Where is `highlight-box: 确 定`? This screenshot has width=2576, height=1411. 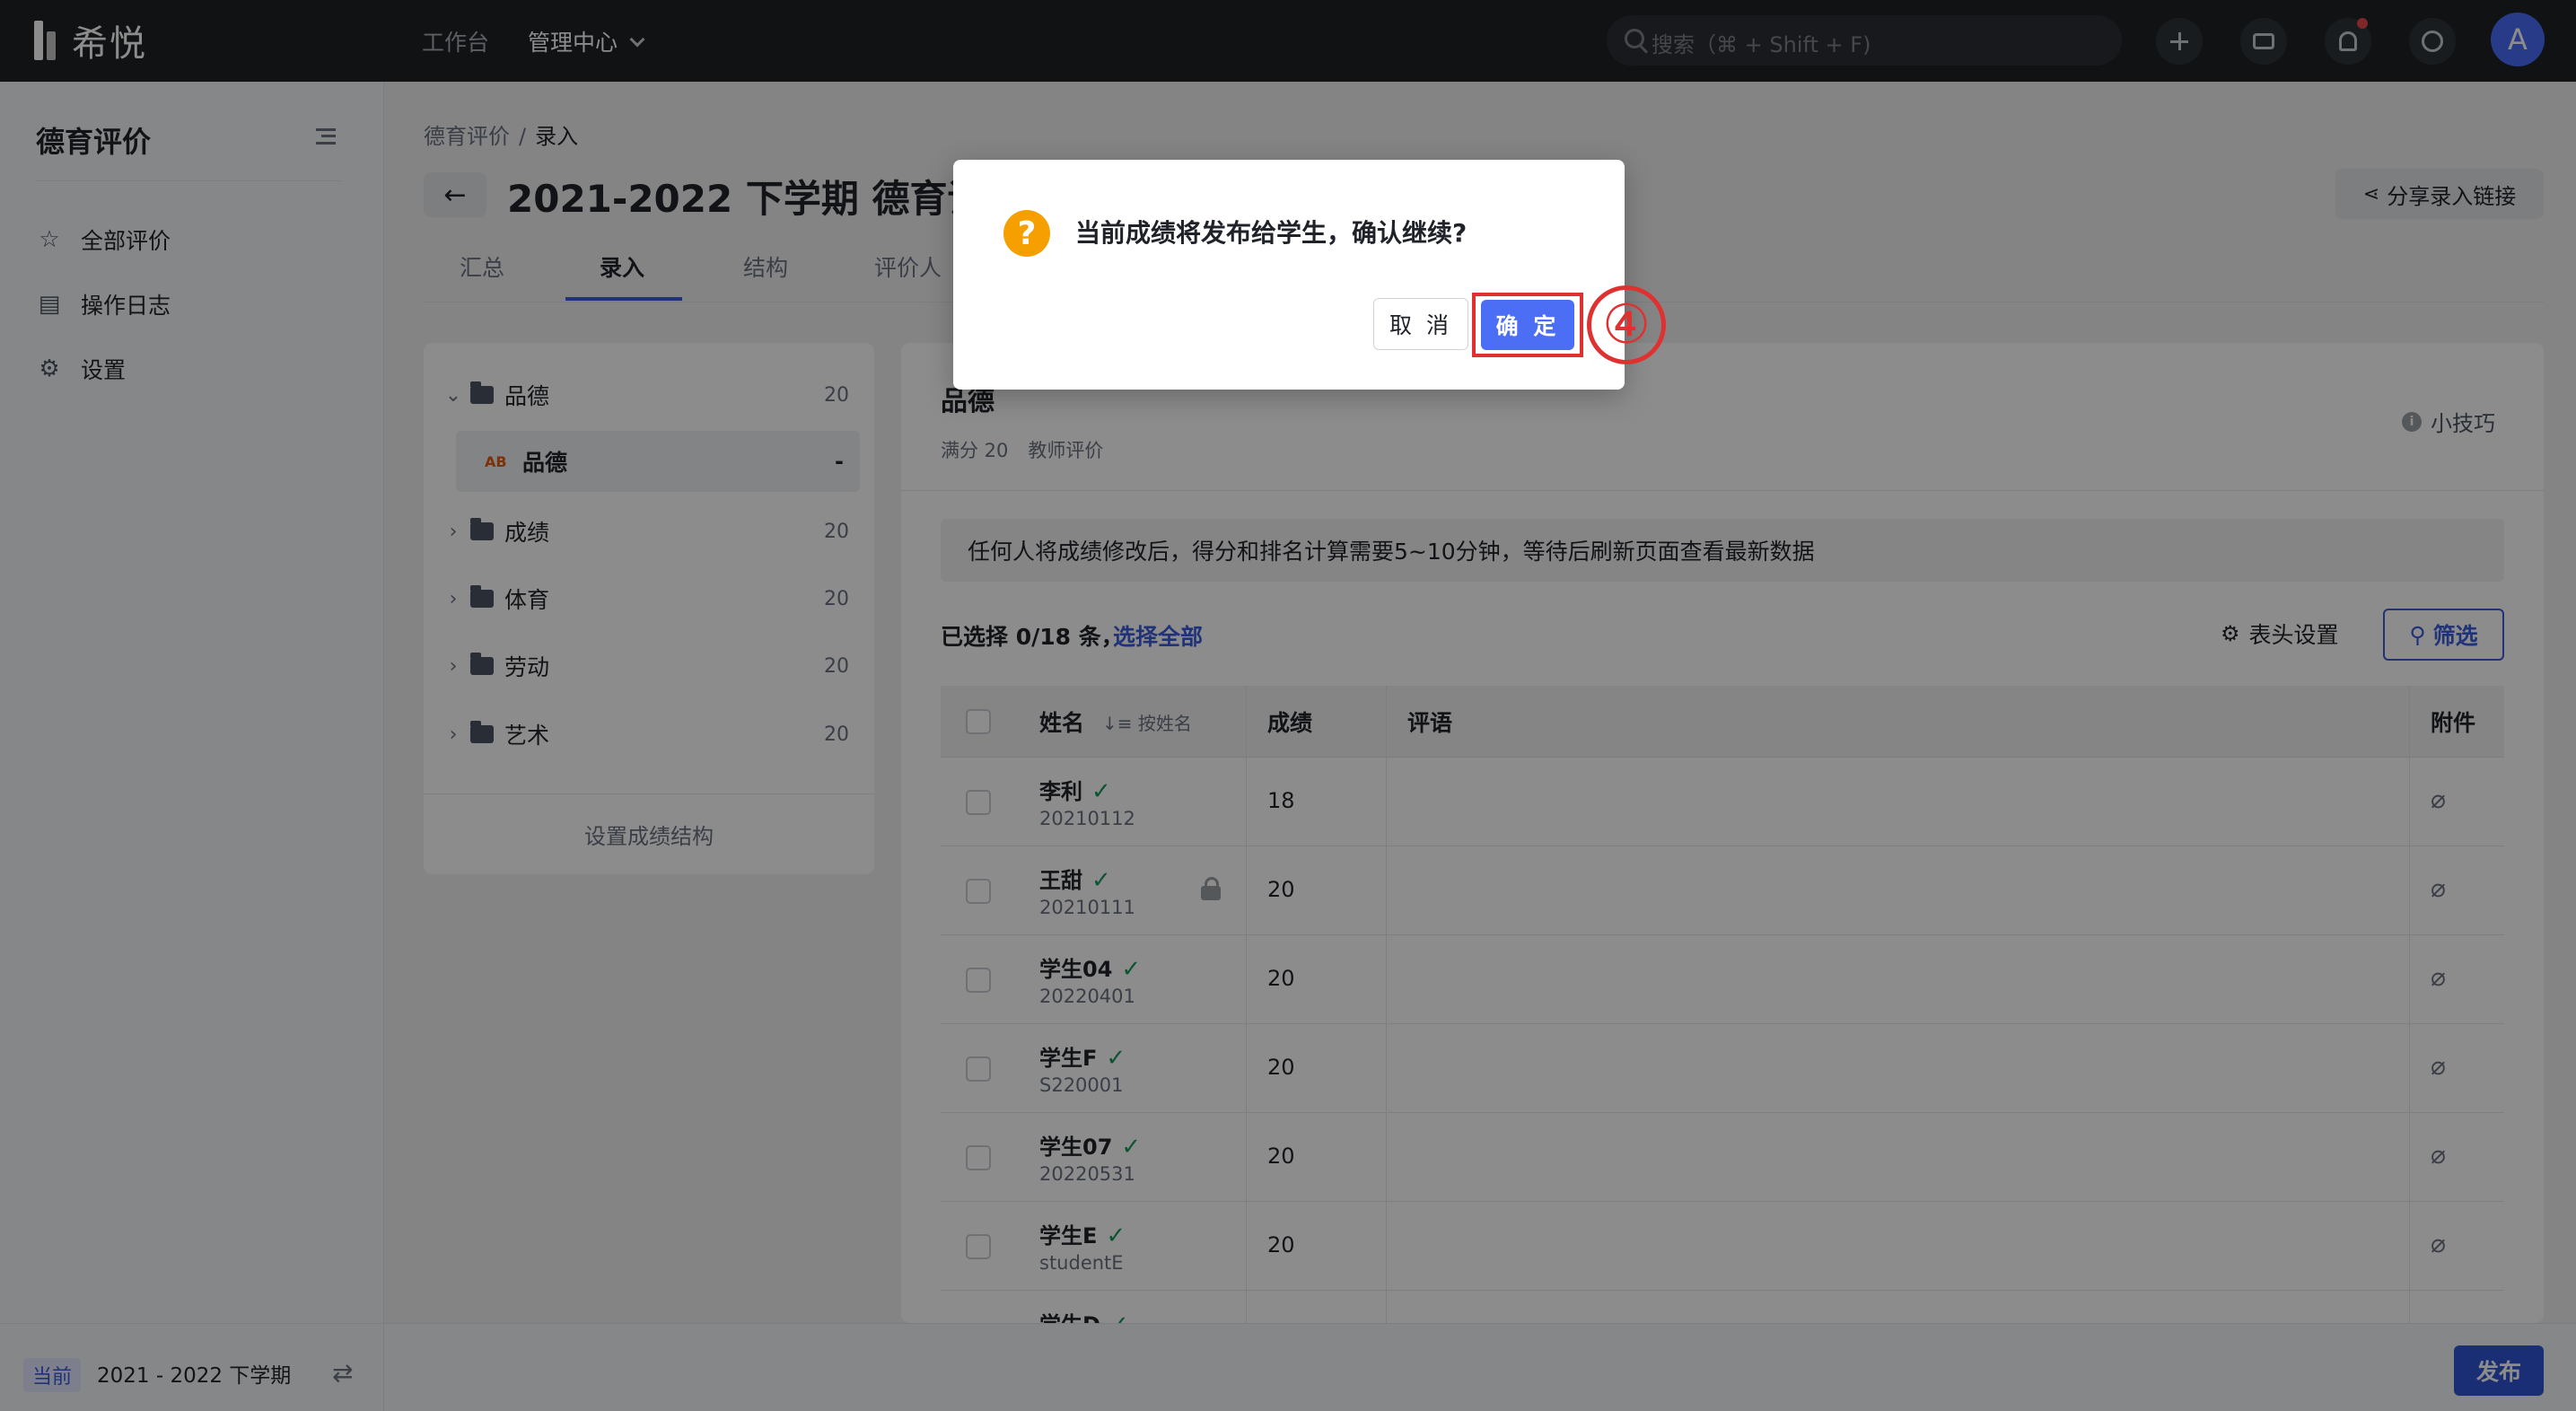 highlight-box: 确 定 is located at coordinates (1527, 325).